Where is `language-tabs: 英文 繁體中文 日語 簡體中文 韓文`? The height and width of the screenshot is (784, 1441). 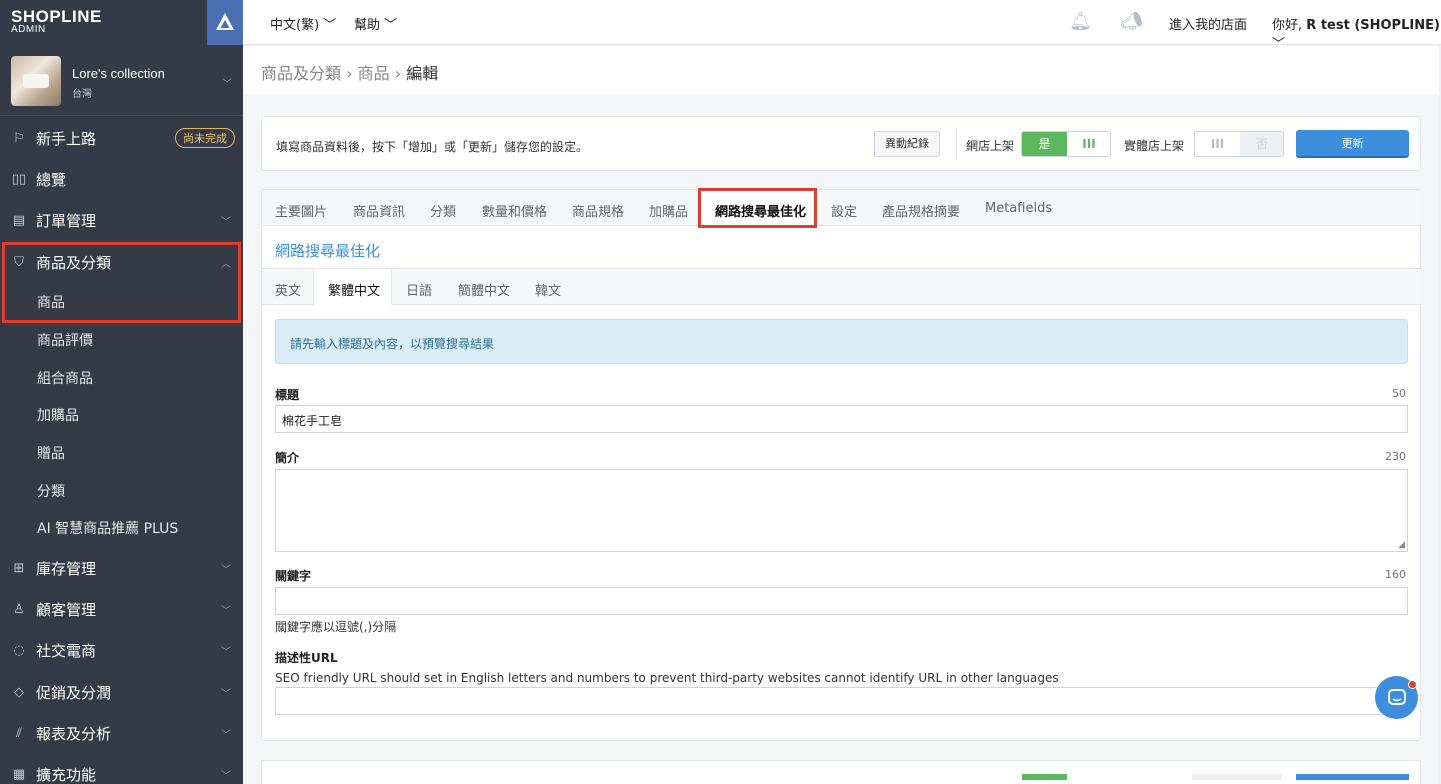 language-tabs: 英文 繁體中文 日語 簡體中文 韓文 is located at coordinates (842, 287).